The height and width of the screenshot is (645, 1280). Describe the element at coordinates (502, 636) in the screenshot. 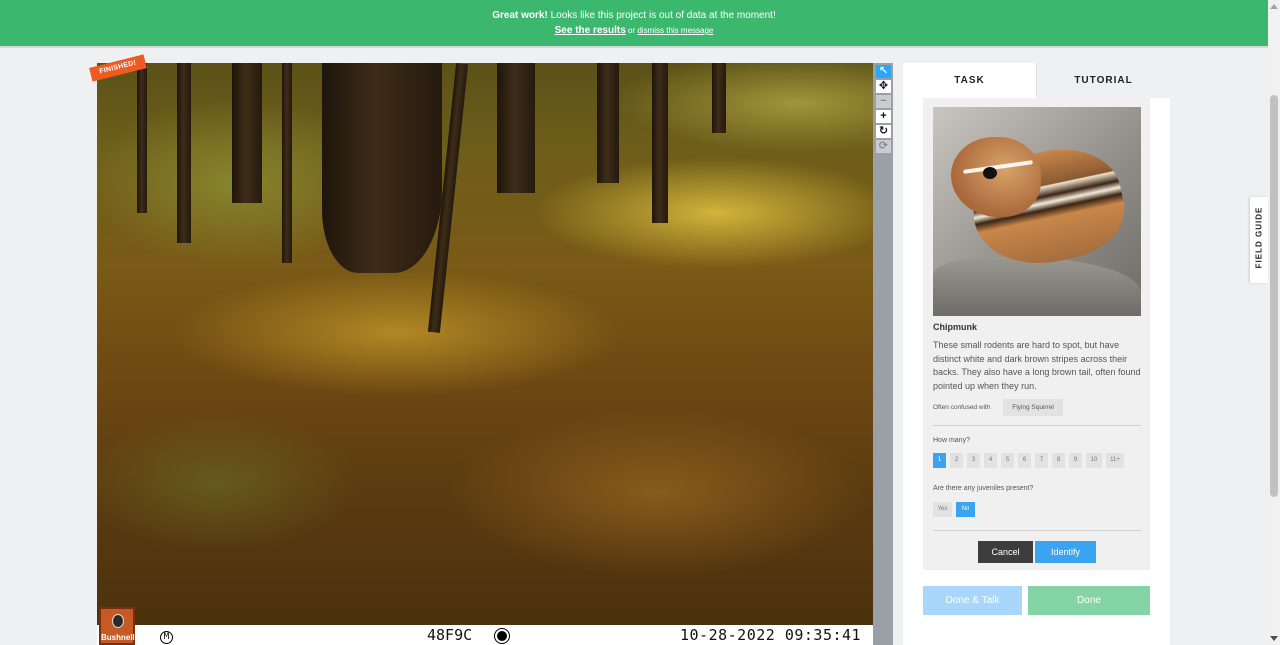

I see `moon-phase-icon` at that location.